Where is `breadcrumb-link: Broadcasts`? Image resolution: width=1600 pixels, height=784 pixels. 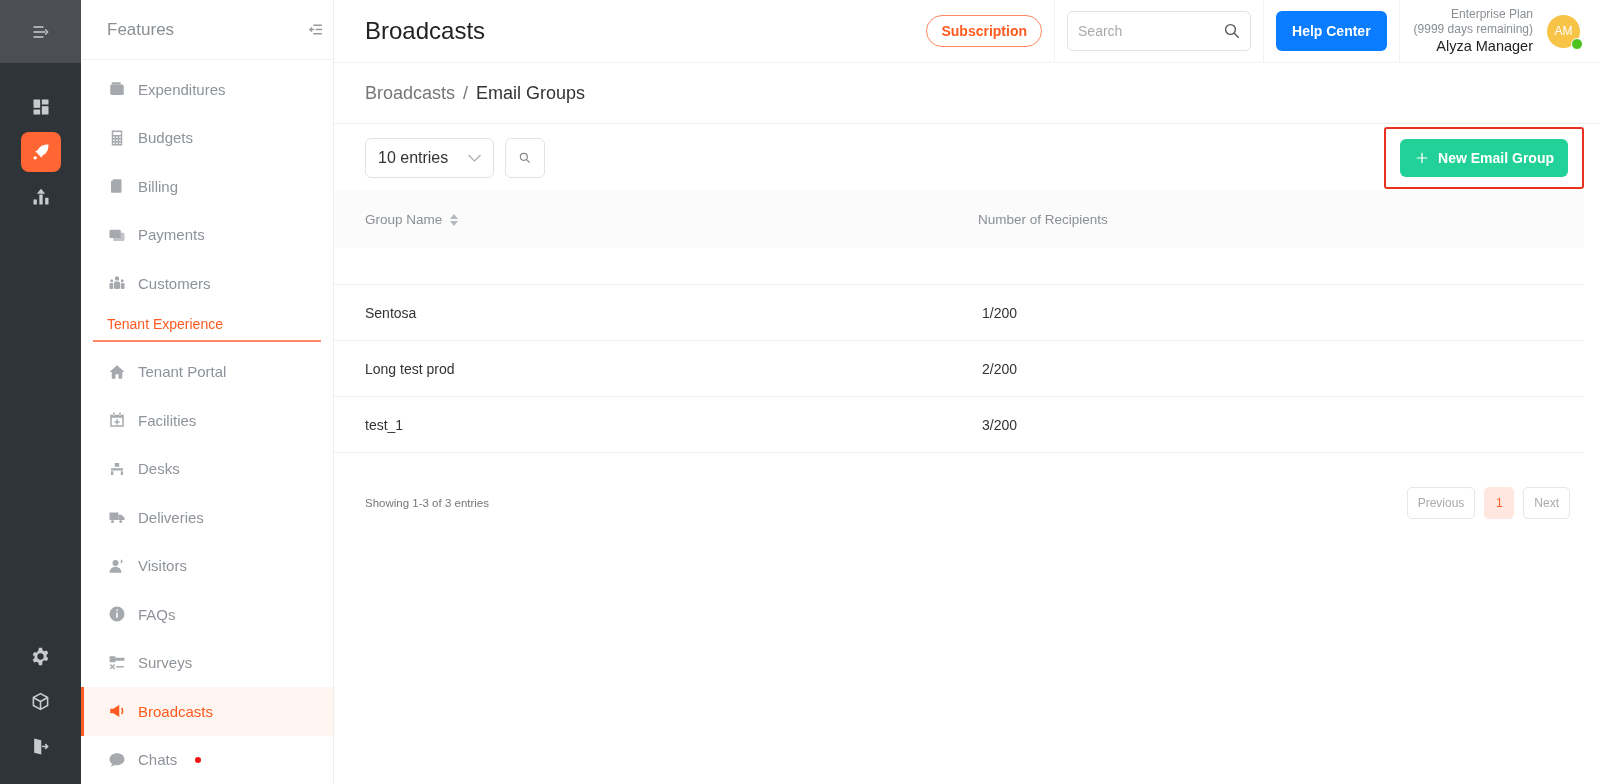 breadcrumb-link: Broadcasts is located at coordinates (410, 93).